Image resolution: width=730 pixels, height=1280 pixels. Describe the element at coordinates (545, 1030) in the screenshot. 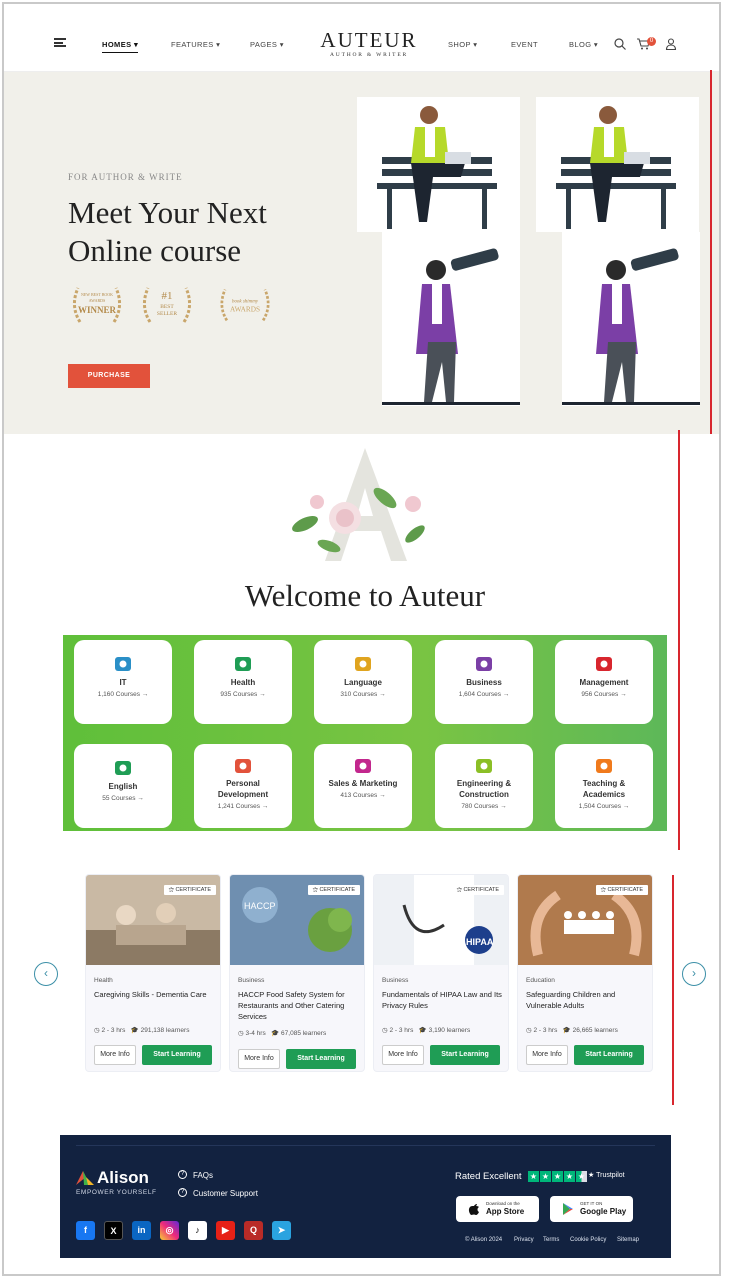

I see `course-duration: 2 - 3 hrs` at that location.